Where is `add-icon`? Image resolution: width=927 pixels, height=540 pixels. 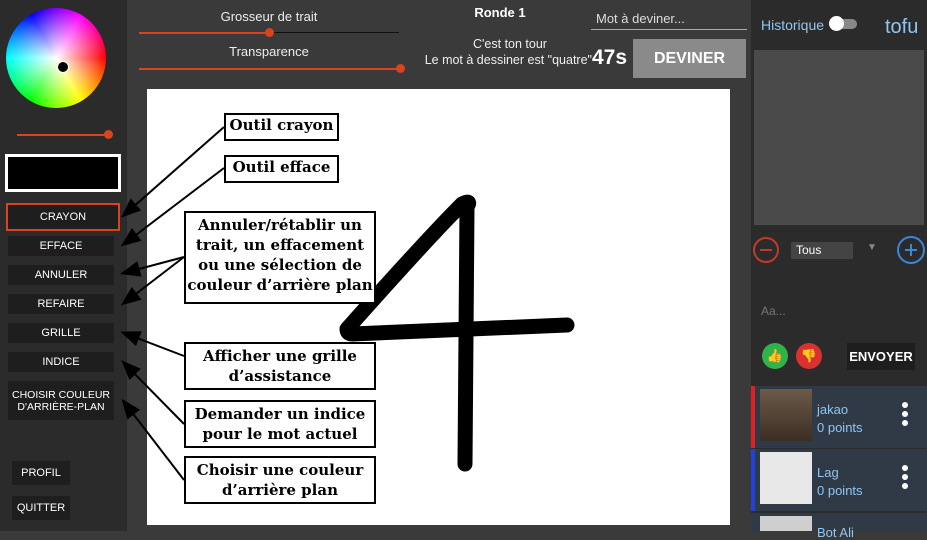 add-icon is located at coordinates (911, 250).